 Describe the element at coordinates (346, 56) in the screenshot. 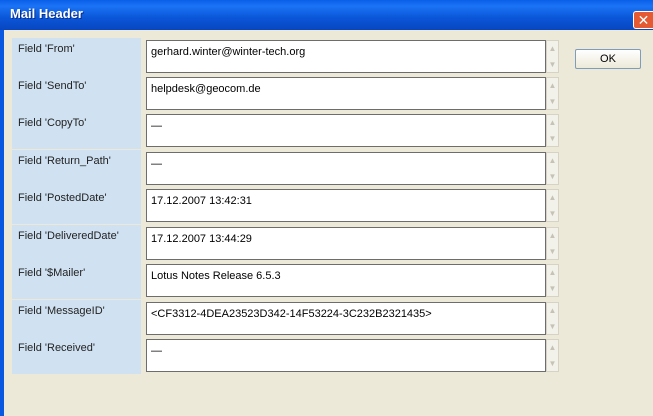

I see `field-value-box: gerhard.winter@winter-tech.org` at that location.